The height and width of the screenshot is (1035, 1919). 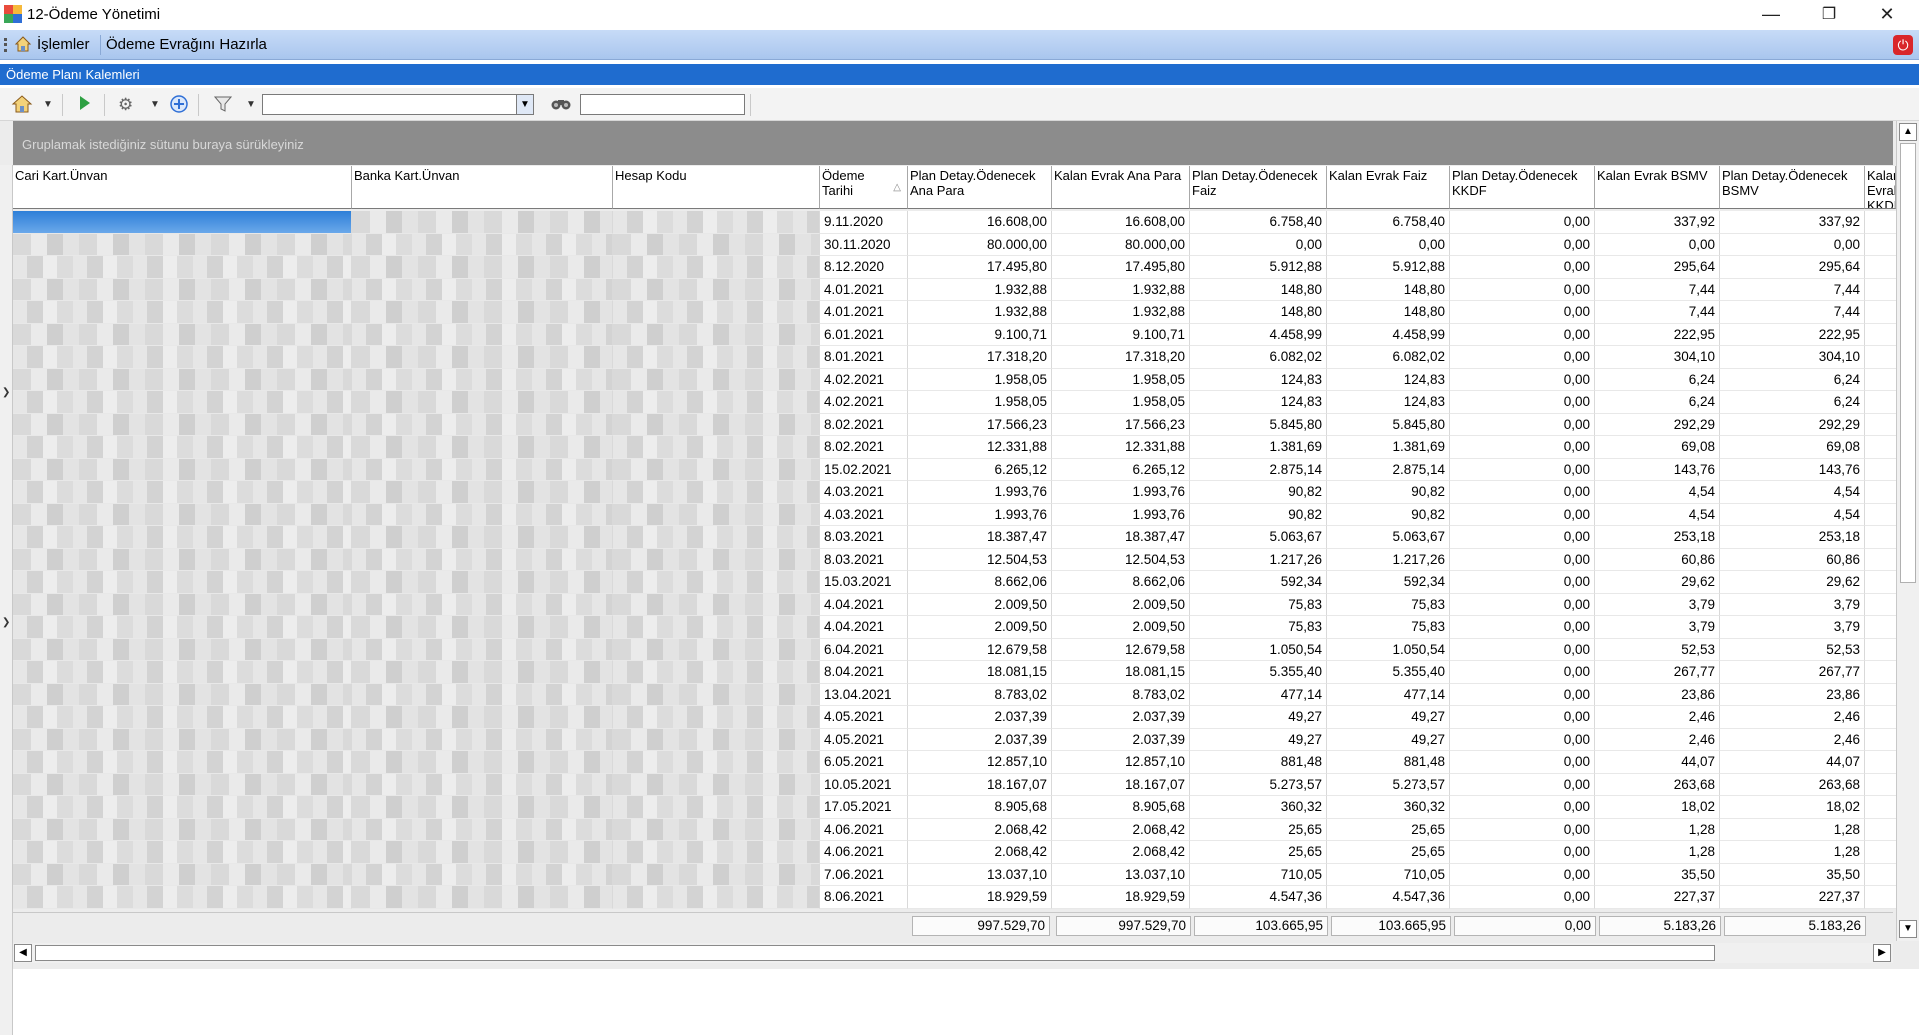 I want to click on cell-kalan-anapara: 13.037,10, so click(x=1121, y=874).